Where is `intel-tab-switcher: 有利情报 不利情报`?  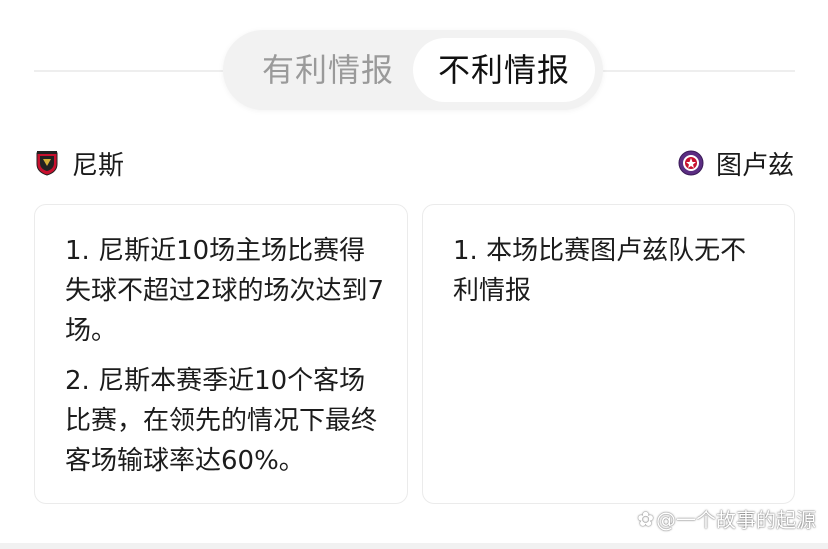 intel-tab-switcher: 有利情报 不利情报 is located at coordinates (413, 70).